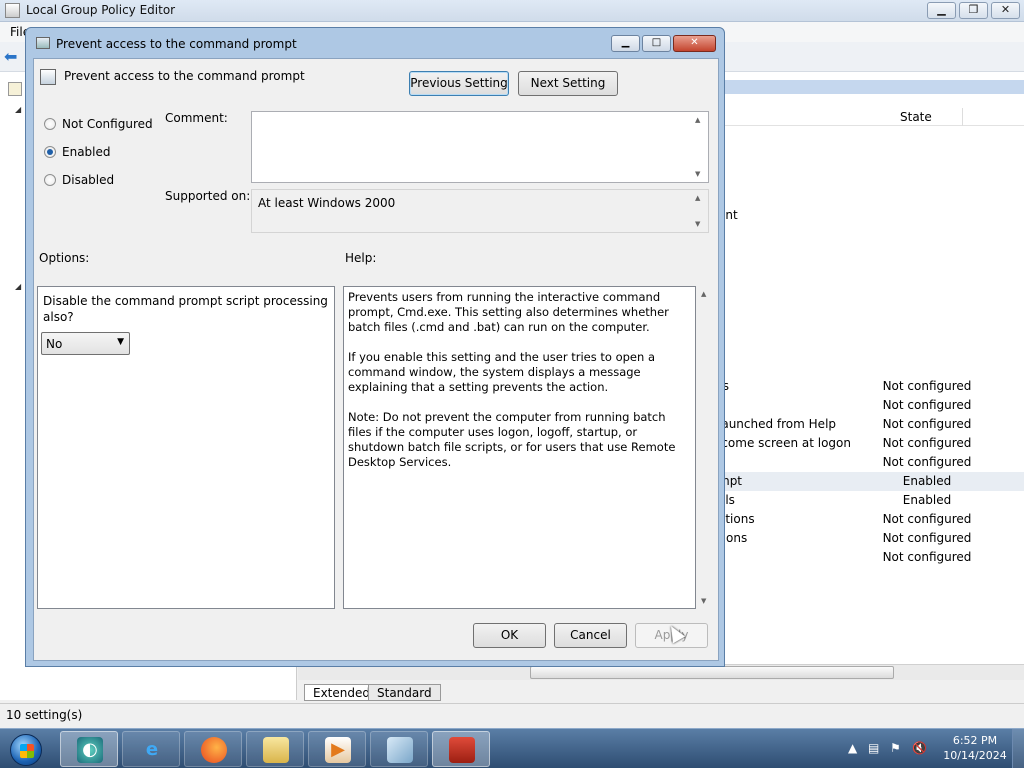 This screenshot has width=1024, height=768. What do you see at coordinates (480, 147) in the screenshot?
I see `comment-field: ▲ ▼` at bounding box center [480, 147].